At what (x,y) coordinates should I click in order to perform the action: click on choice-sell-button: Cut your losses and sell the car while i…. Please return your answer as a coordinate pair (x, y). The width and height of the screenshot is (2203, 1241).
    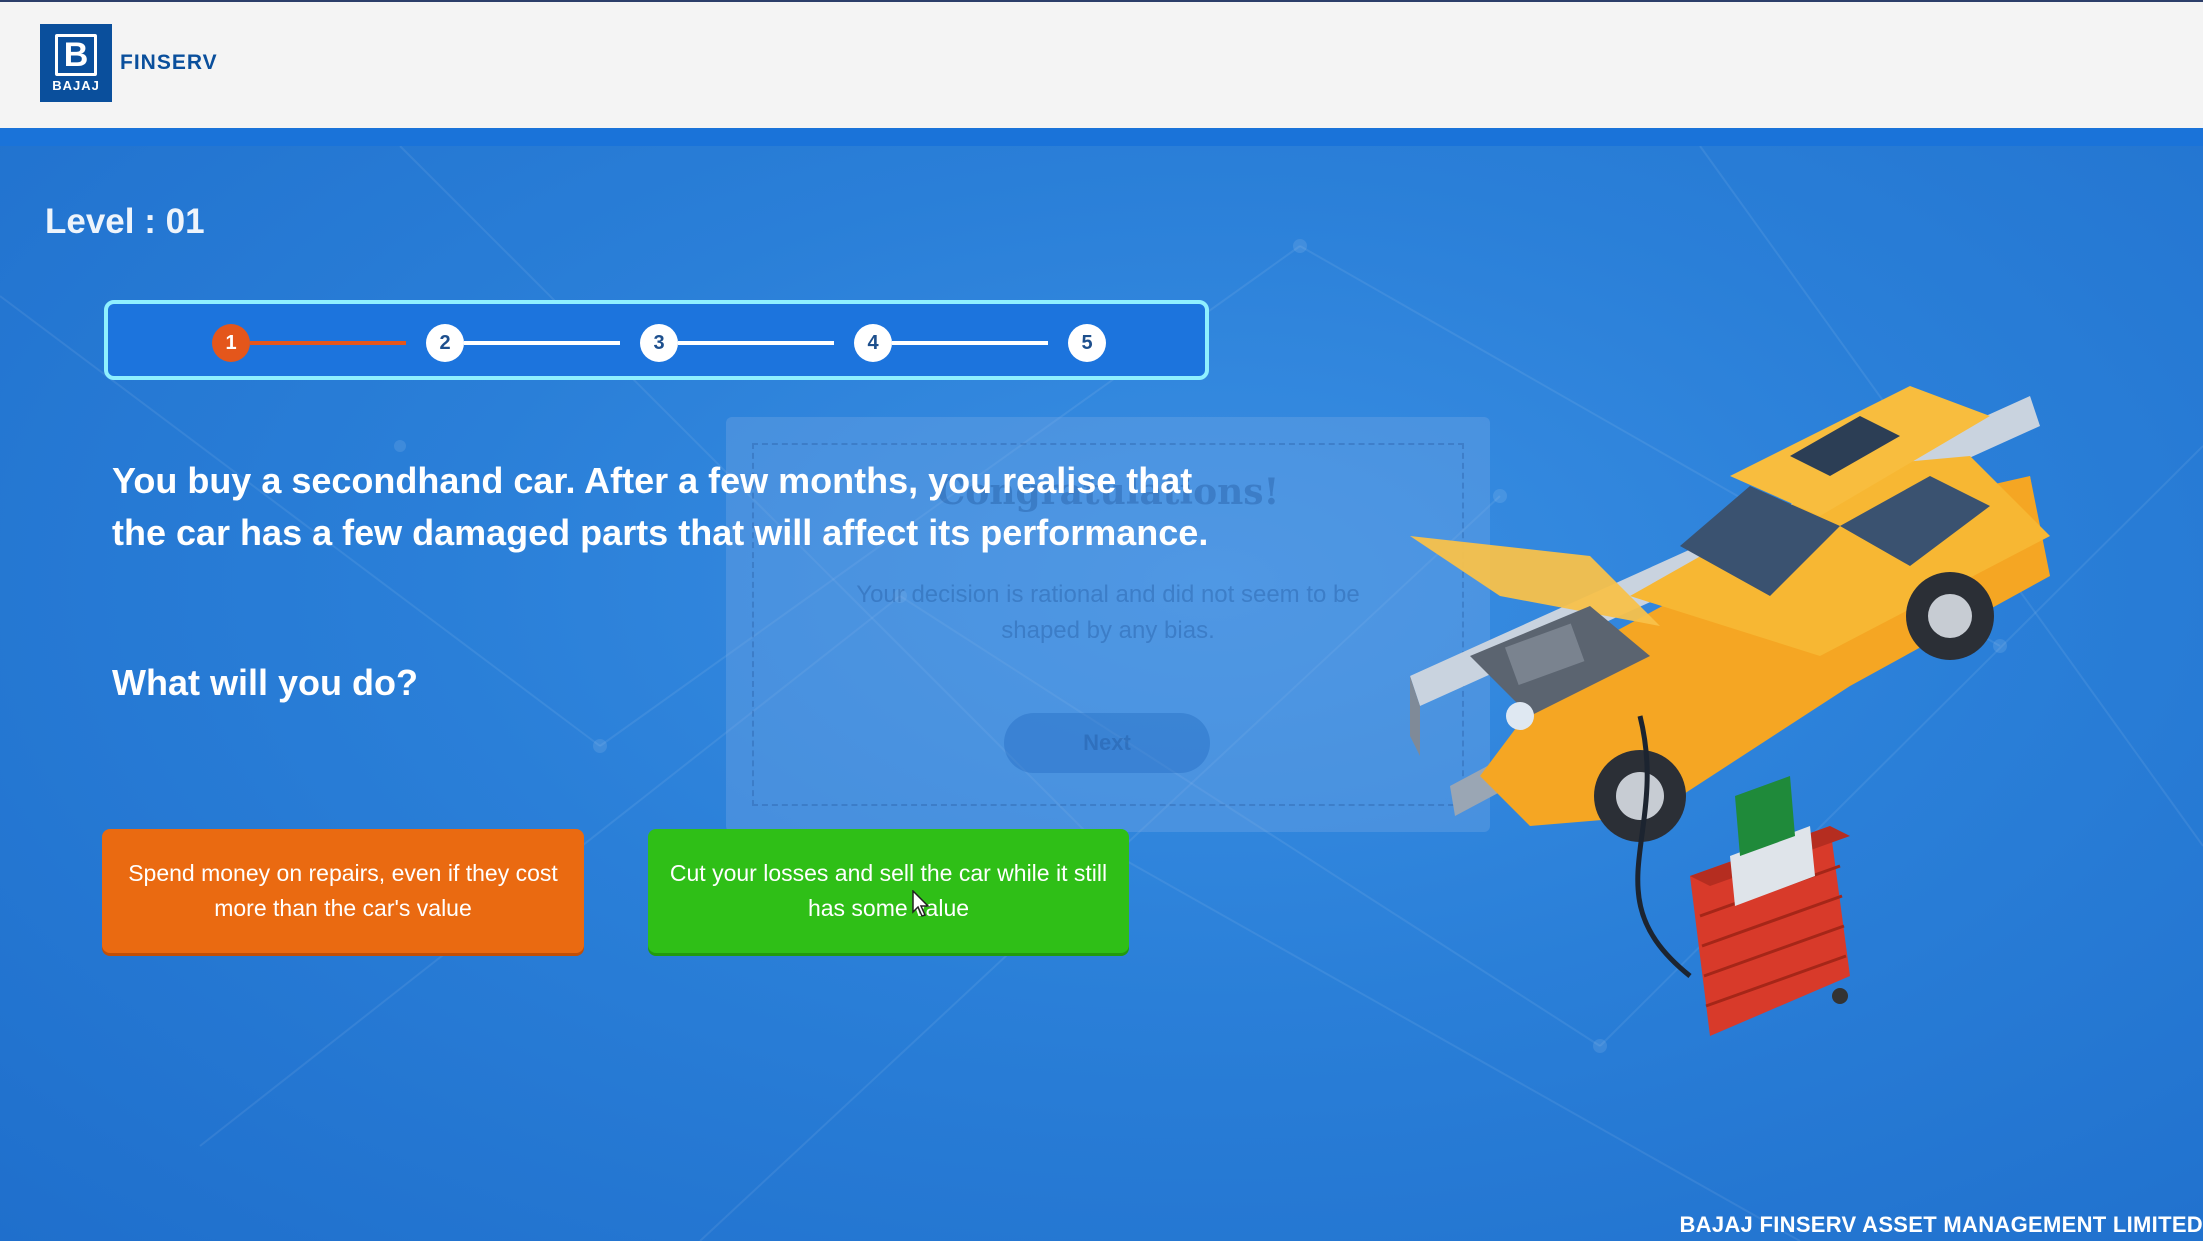
    Looking at the image, I should click on (888, 891).